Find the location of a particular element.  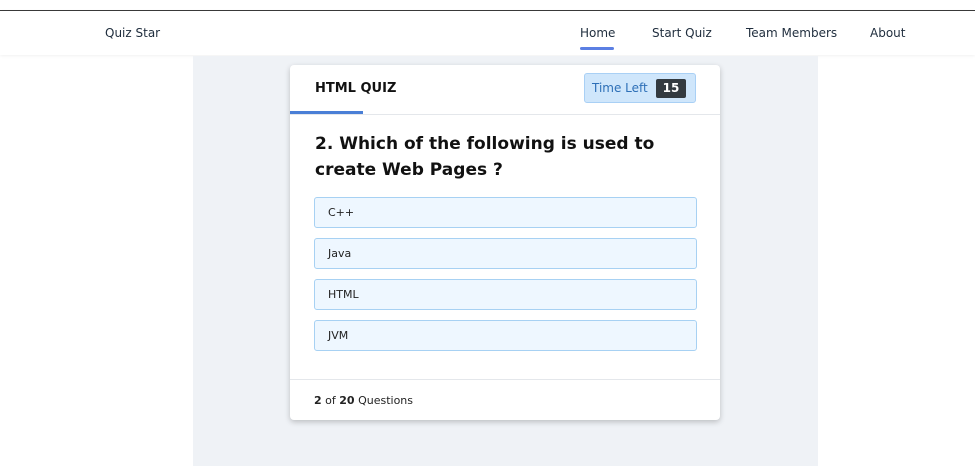

progress-current: 2 is located at coordinates (318, 400).